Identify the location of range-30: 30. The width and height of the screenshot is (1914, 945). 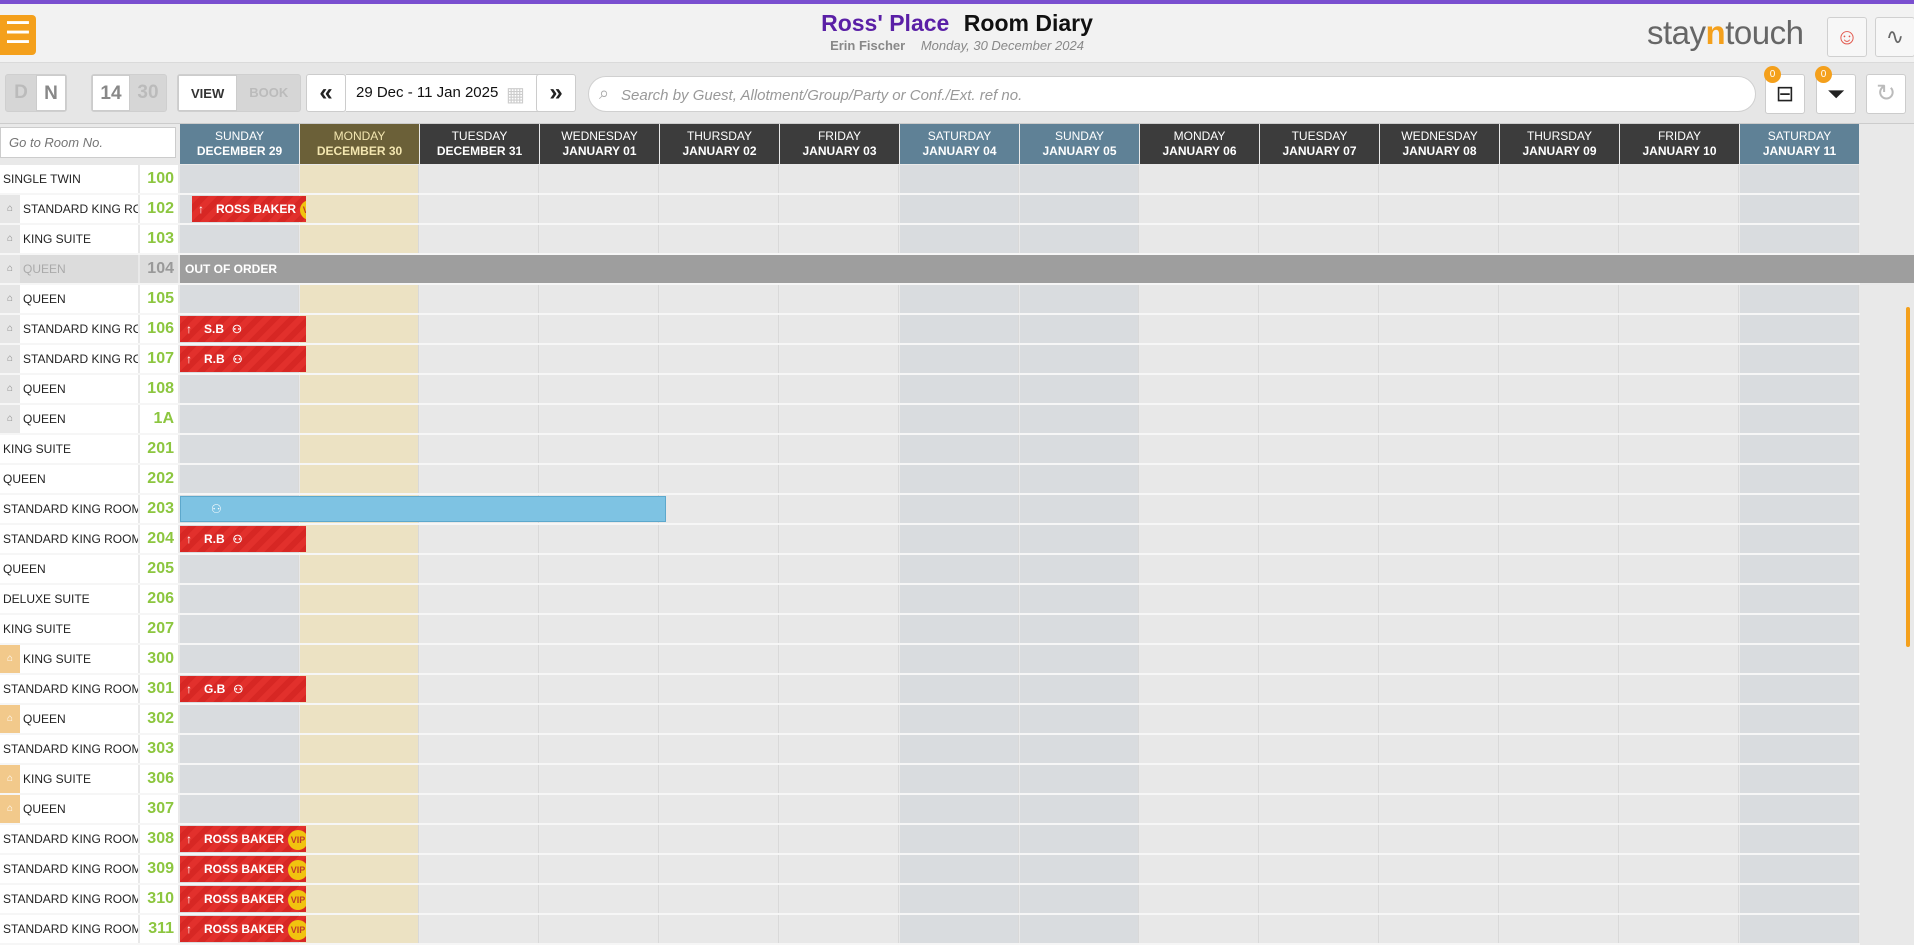
(148, 93).